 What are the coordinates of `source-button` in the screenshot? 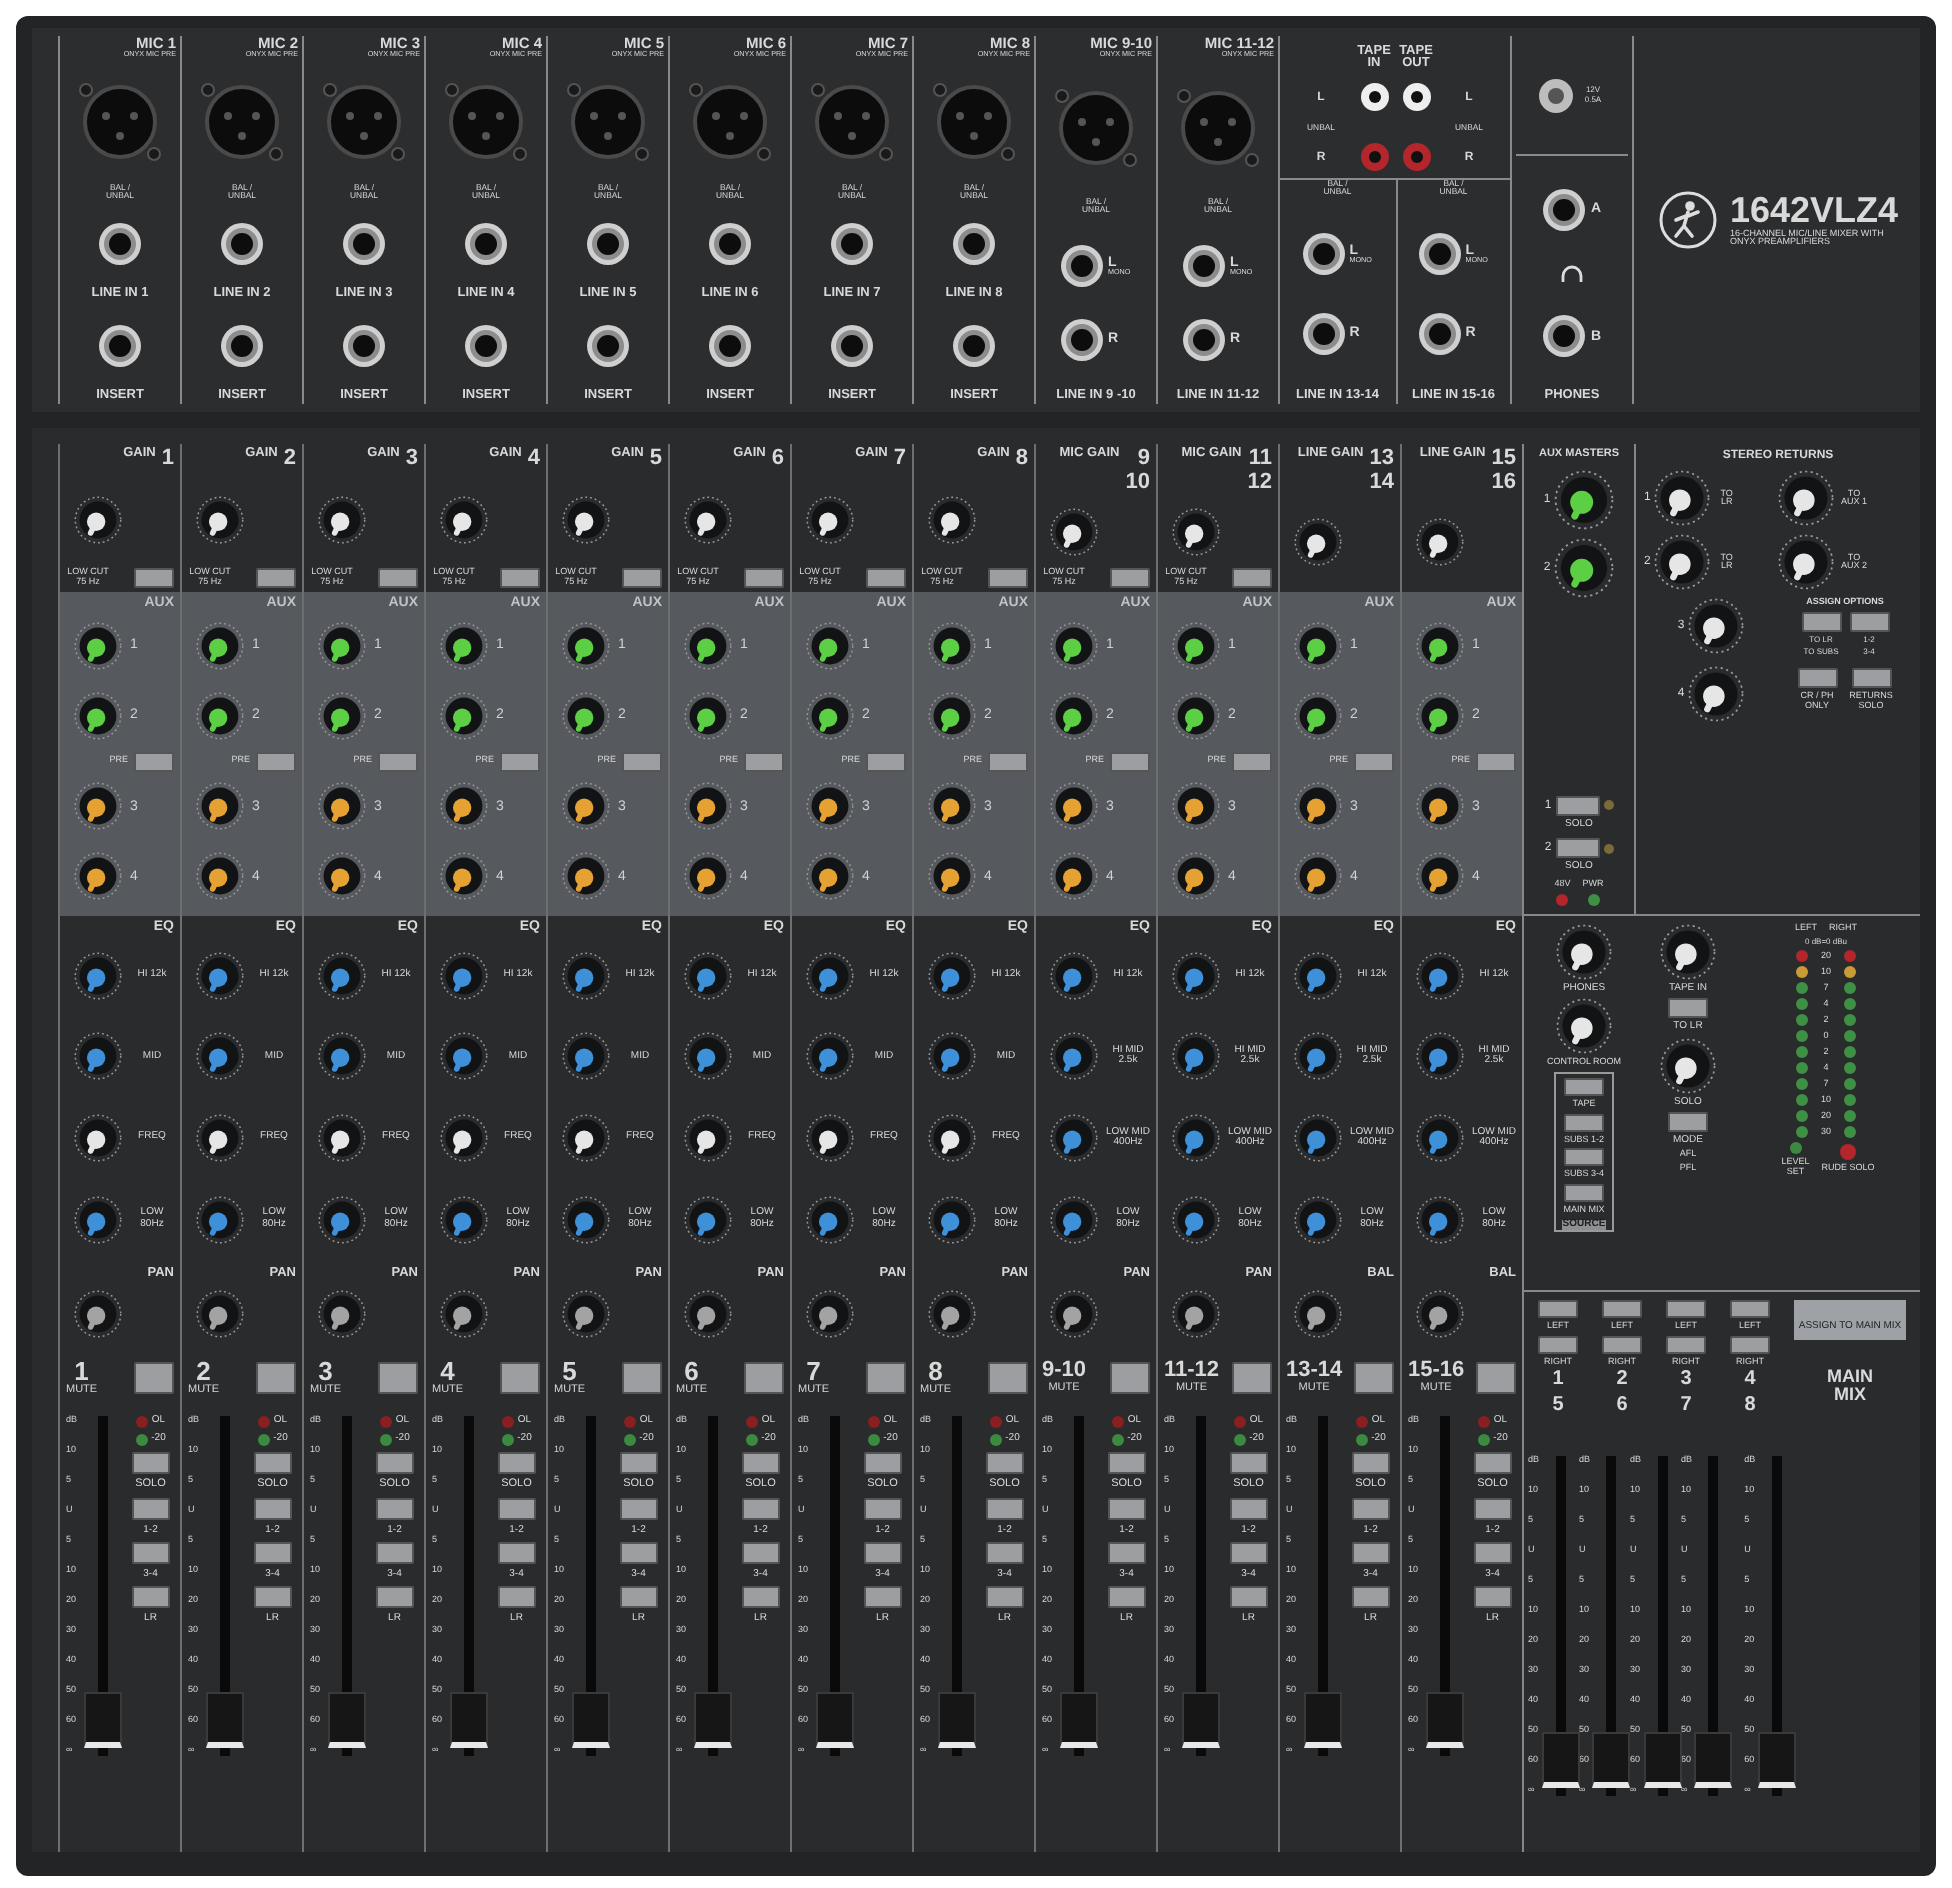 It's located at (1584, 1086).